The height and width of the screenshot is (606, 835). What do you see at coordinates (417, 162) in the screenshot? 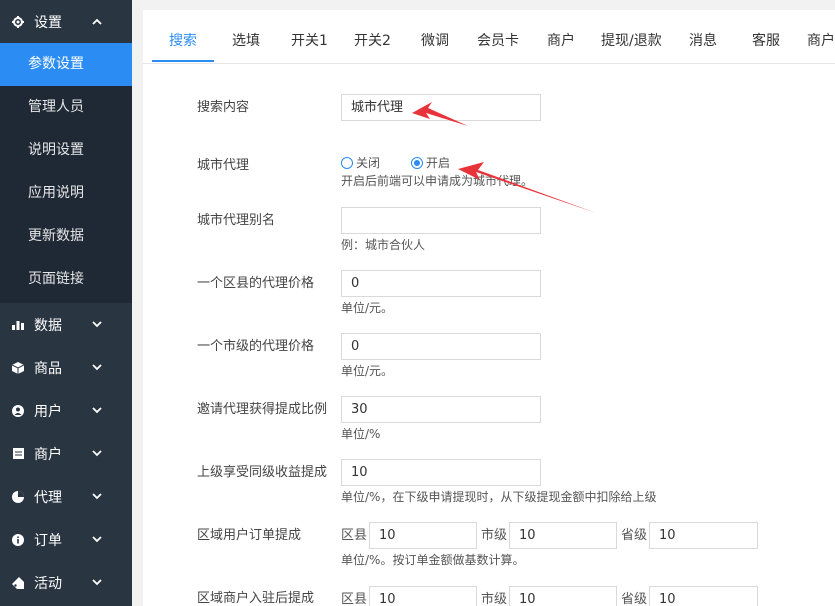
I see `radio-on-indicator` at bounding box center [417, 162].